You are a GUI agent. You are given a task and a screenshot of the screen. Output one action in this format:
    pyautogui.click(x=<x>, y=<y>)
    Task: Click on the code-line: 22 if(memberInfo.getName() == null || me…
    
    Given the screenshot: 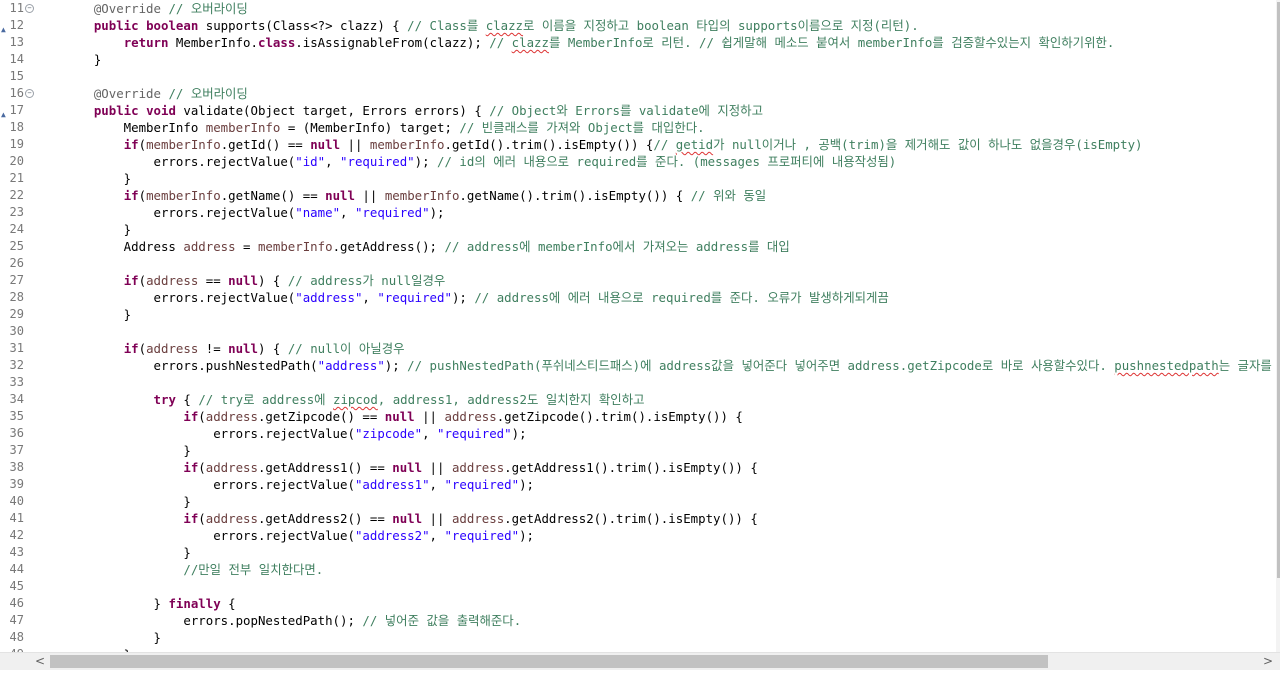 What is the action you would take?
    pyautogui.click(x=638, y=195)
    